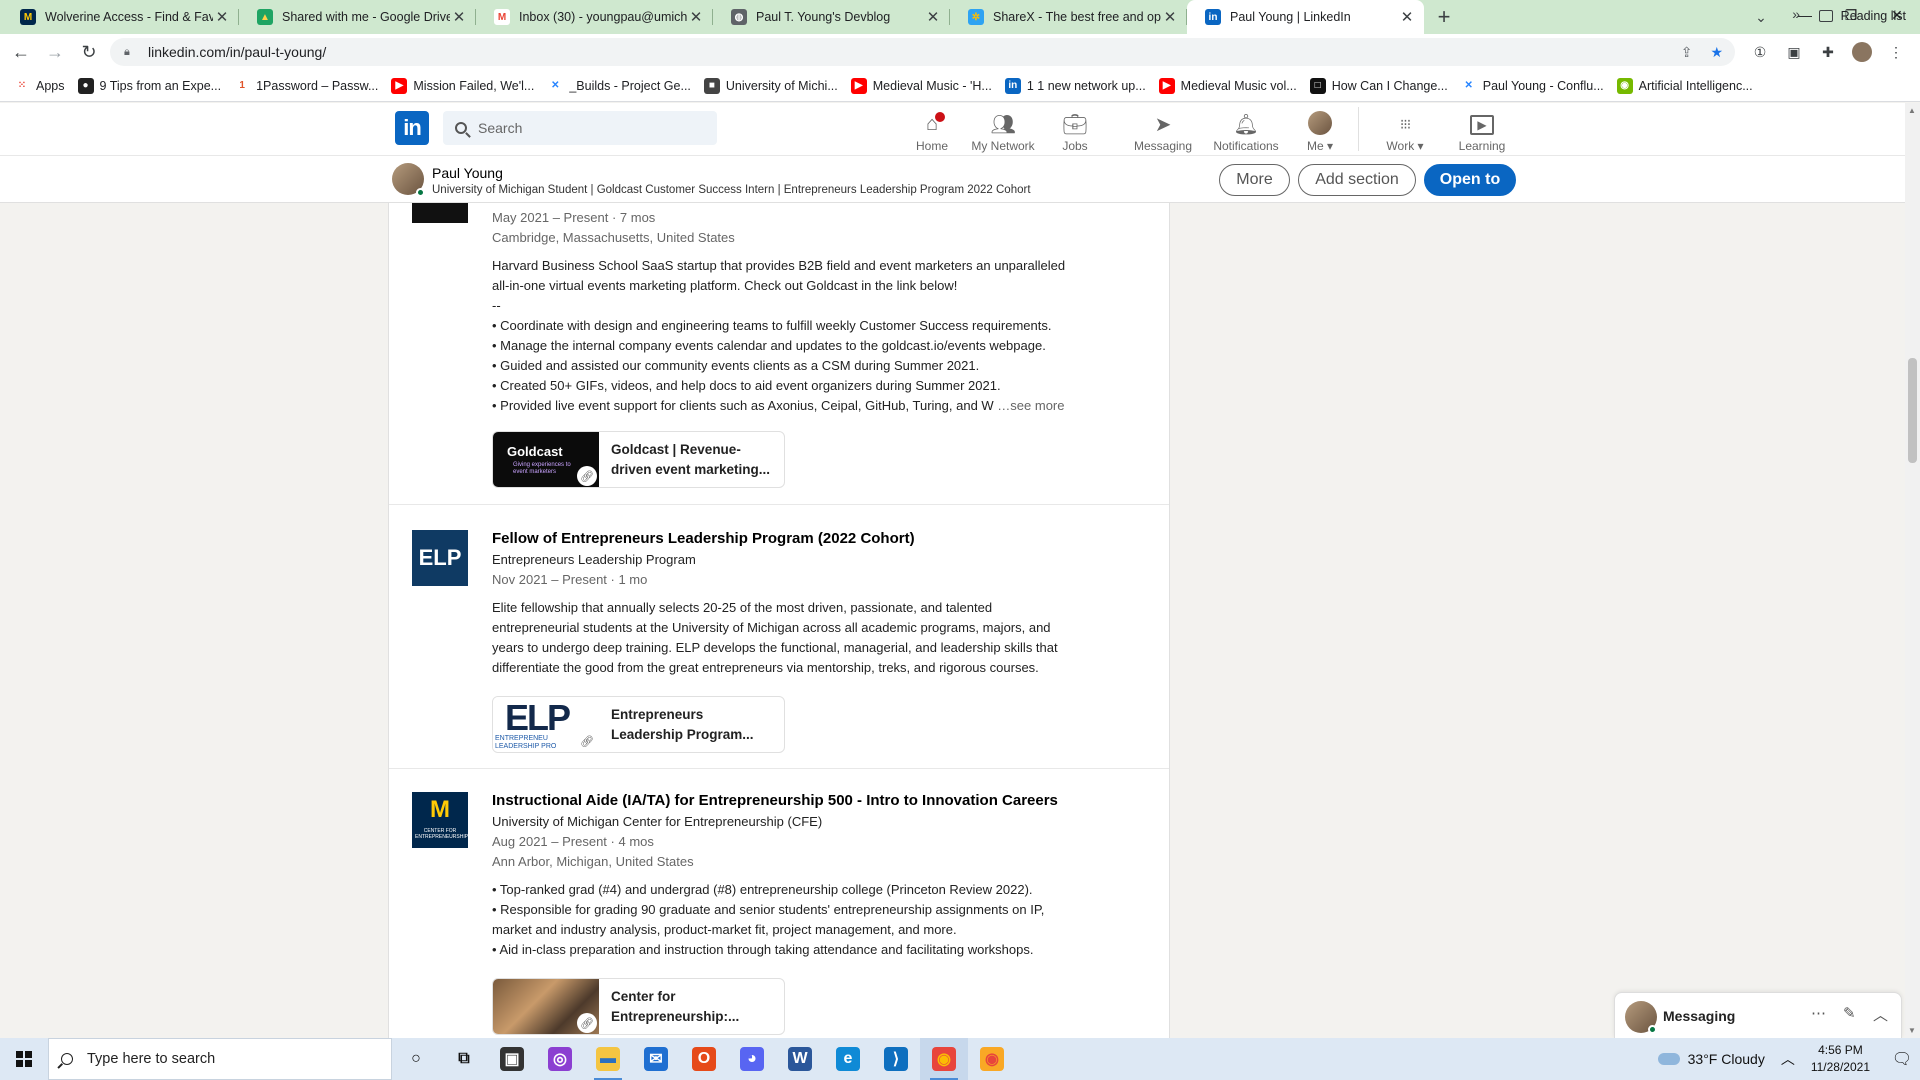  What do you see at coordinates (1862, 16) in the screenshot?
I see `reading-list-button: Reading list` at bounding box center [1862, 16].